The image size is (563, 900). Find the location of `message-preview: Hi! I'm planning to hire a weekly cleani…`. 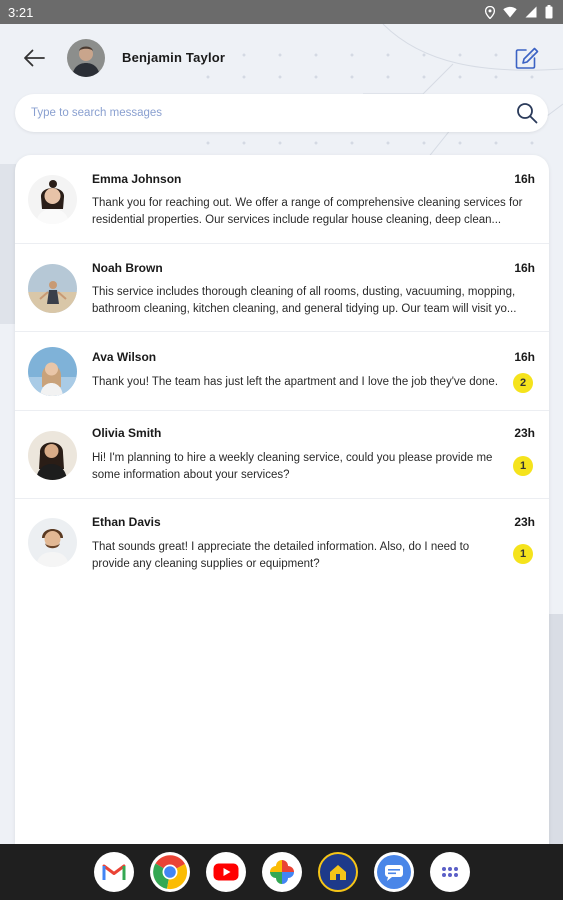

message-preview: Hi! I'm planning to hire a weekly cleani… is located at coordinates (292, 466).